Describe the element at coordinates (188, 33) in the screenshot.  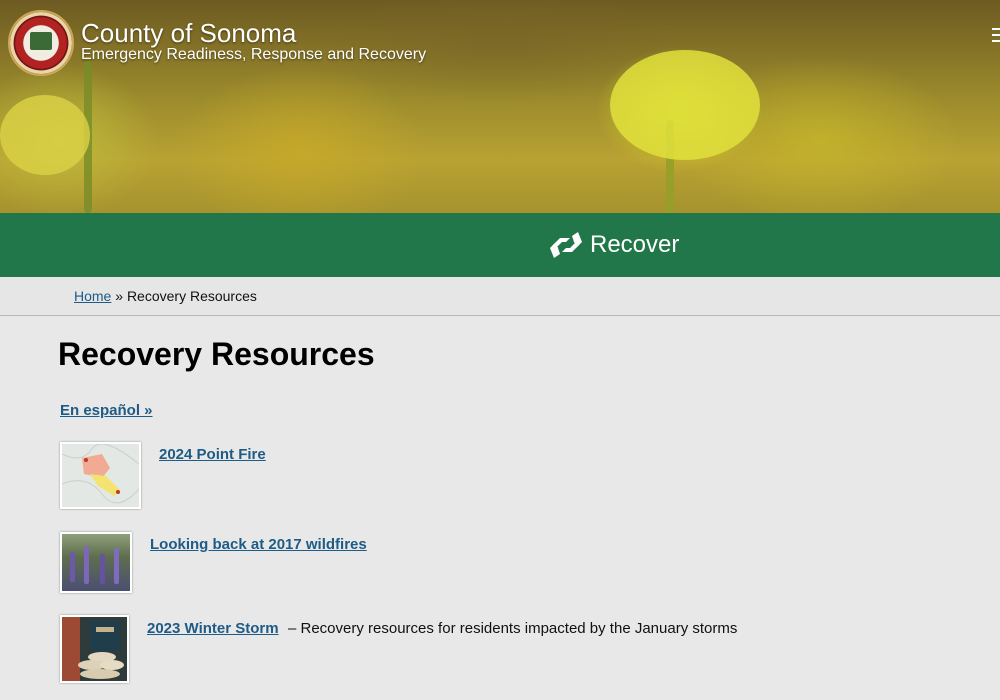
I see `site-title: County of Sonoma` at that location.